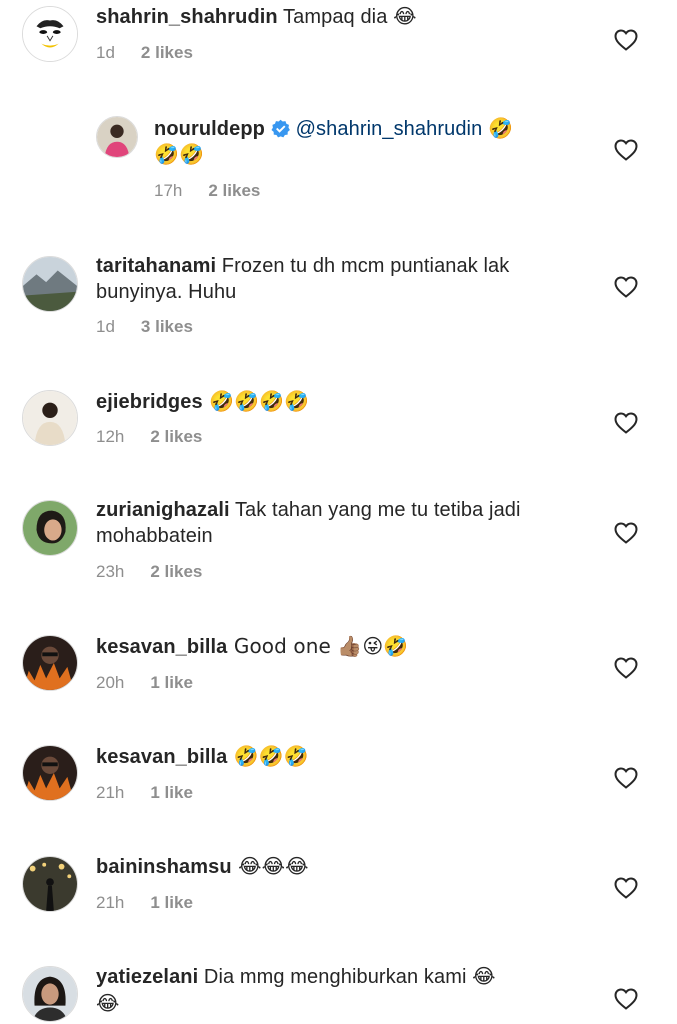 The height and width of the screenshot is (1024, 677). I want to click on comment-meta: 1d 3 likes, so click(144, 327).